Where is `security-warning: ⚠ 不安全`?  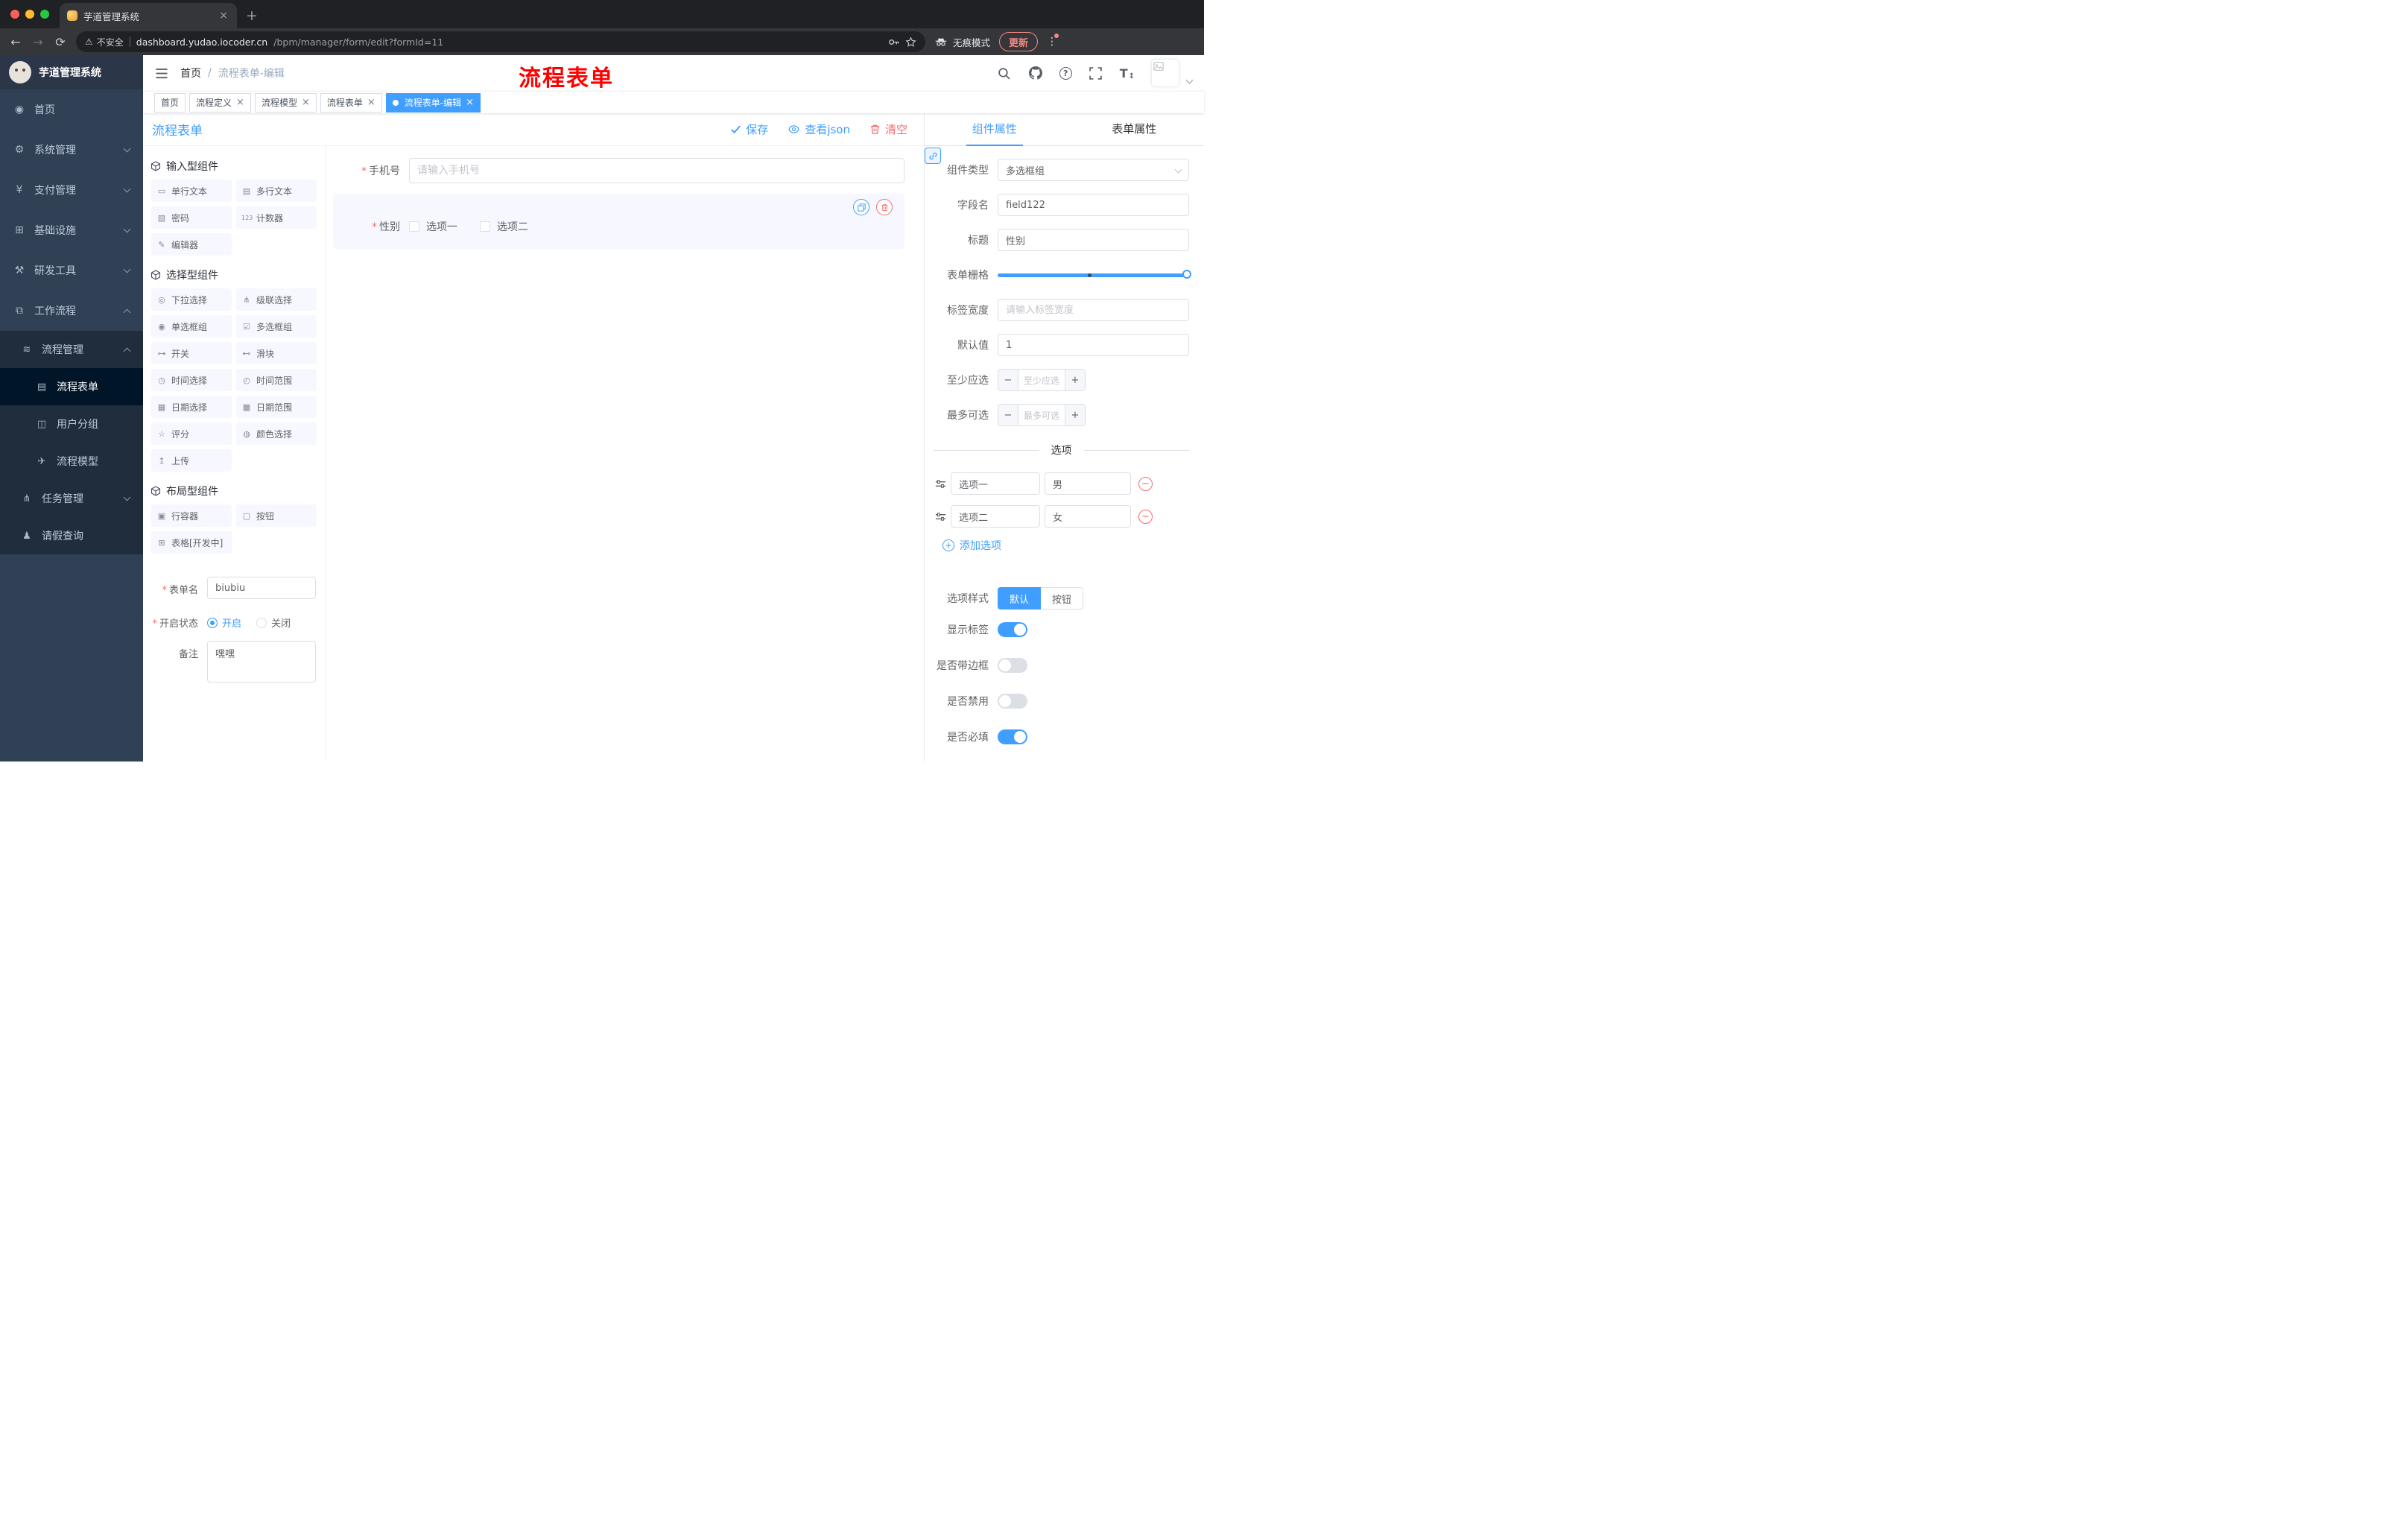 security-warning: ⚠ 不安全 is located at coordinates (104, 42).